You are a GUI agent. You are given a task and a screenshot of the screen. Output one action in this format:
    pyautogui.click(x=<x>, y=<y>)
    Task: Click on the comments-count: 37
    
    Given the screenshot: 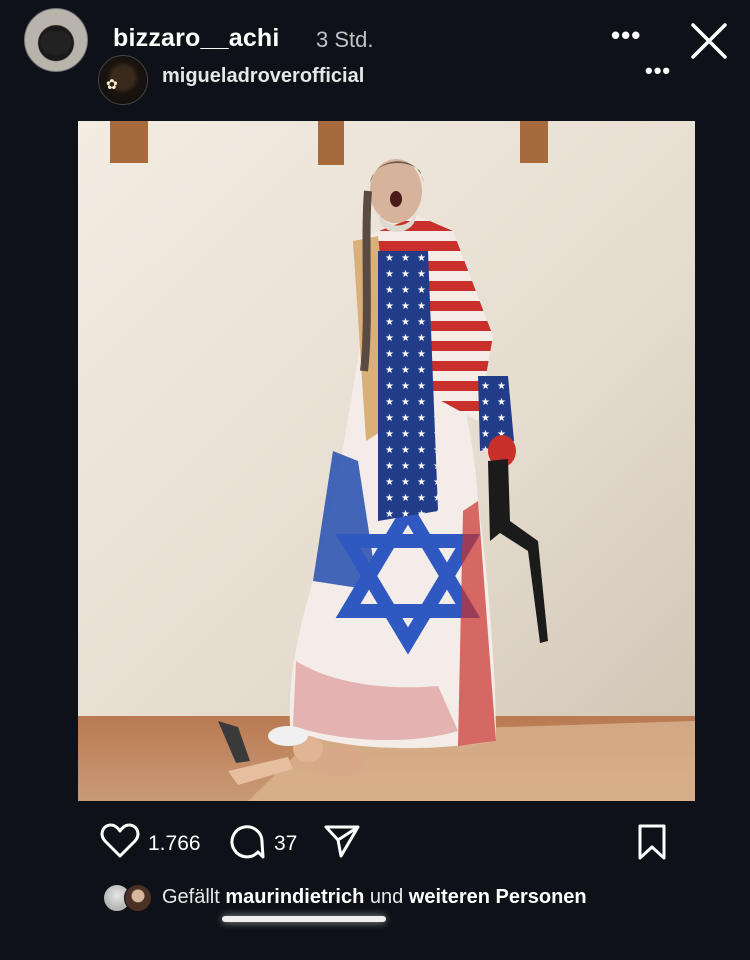 What is the action you would take?
    pyautogui.click(x=285, y=844)
    